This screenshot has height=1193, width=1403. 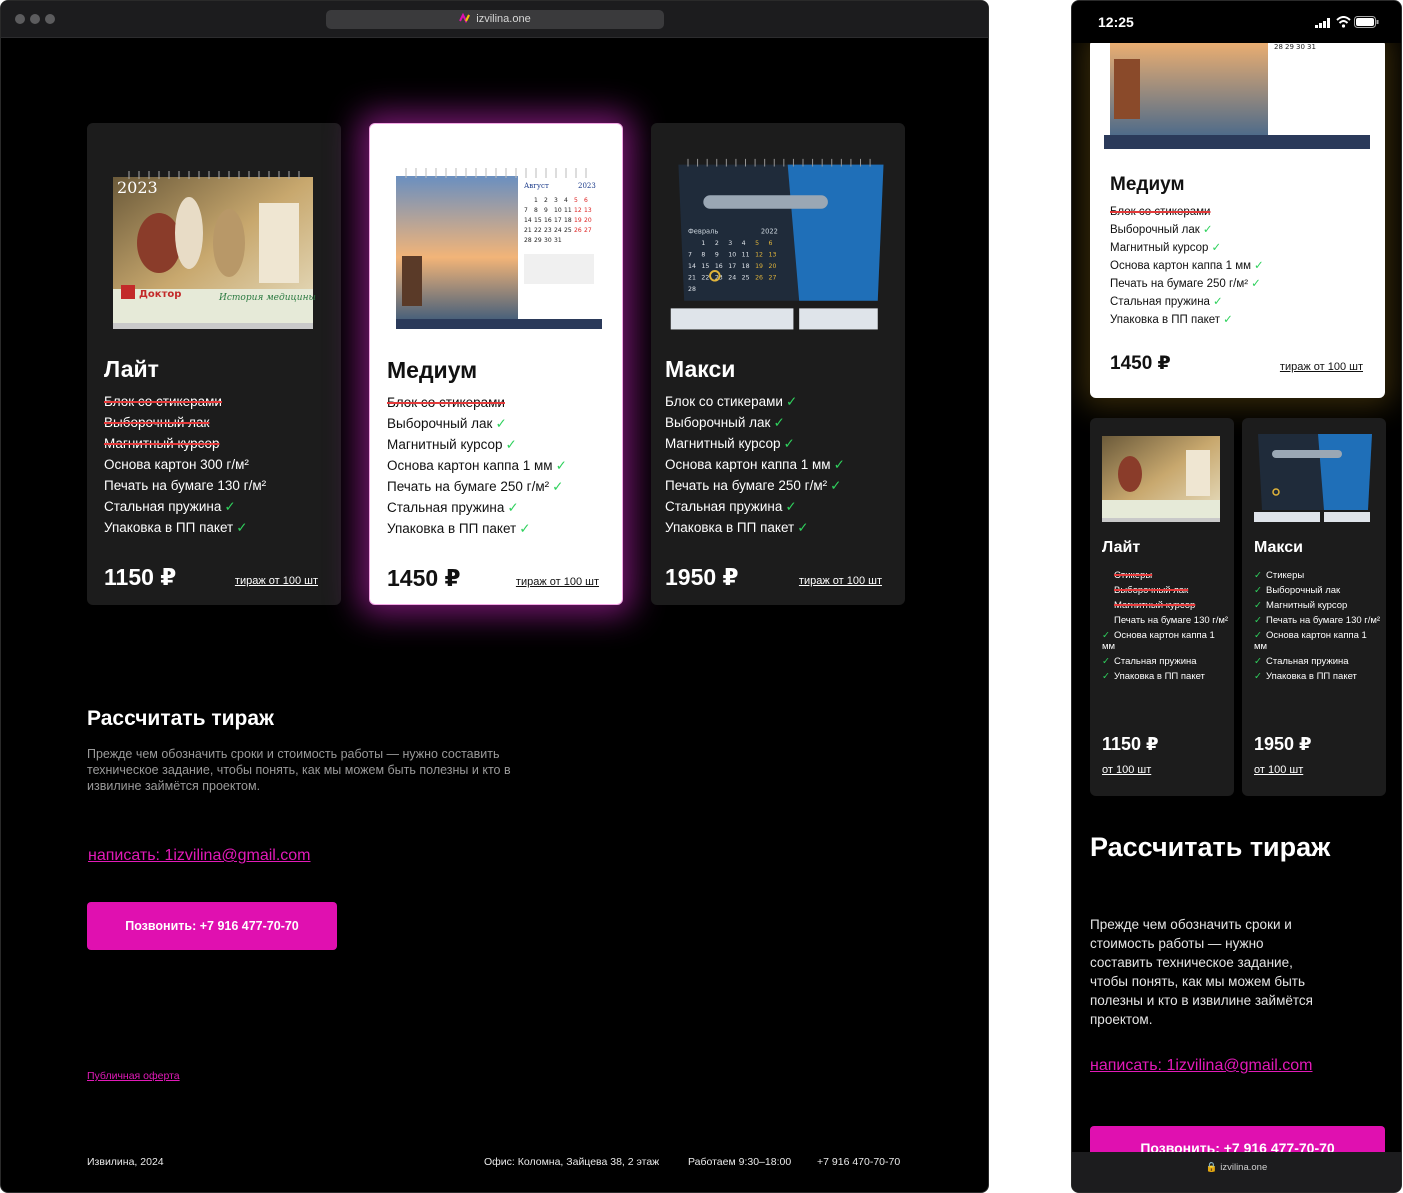 What do you see at coordinates (1213, 1167) in the screenshot?
I see `lock-icon: 🔒` at bounding box center [1213, 1167].